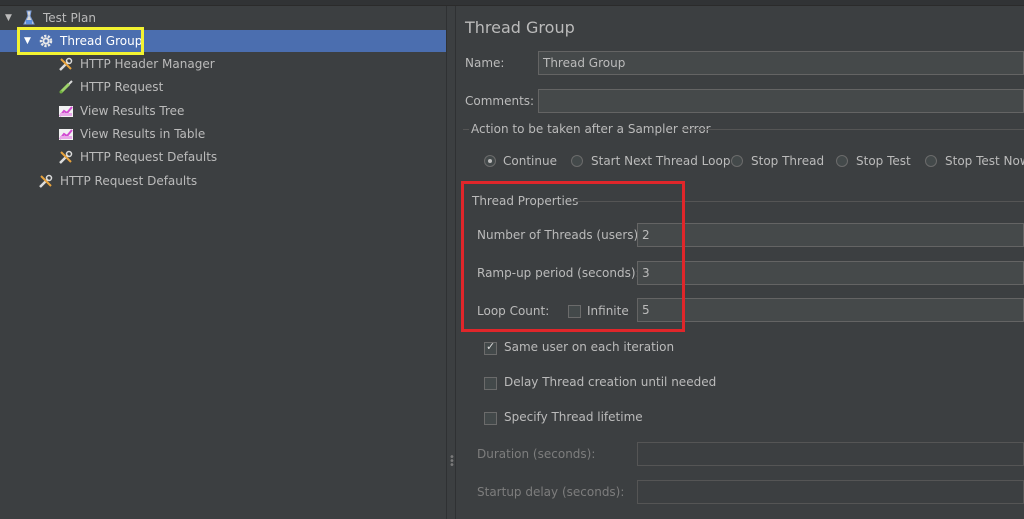 The width and height of the screenshot is (1024, 519). I want to click on page-title: Thread Group, so click(520, 27).